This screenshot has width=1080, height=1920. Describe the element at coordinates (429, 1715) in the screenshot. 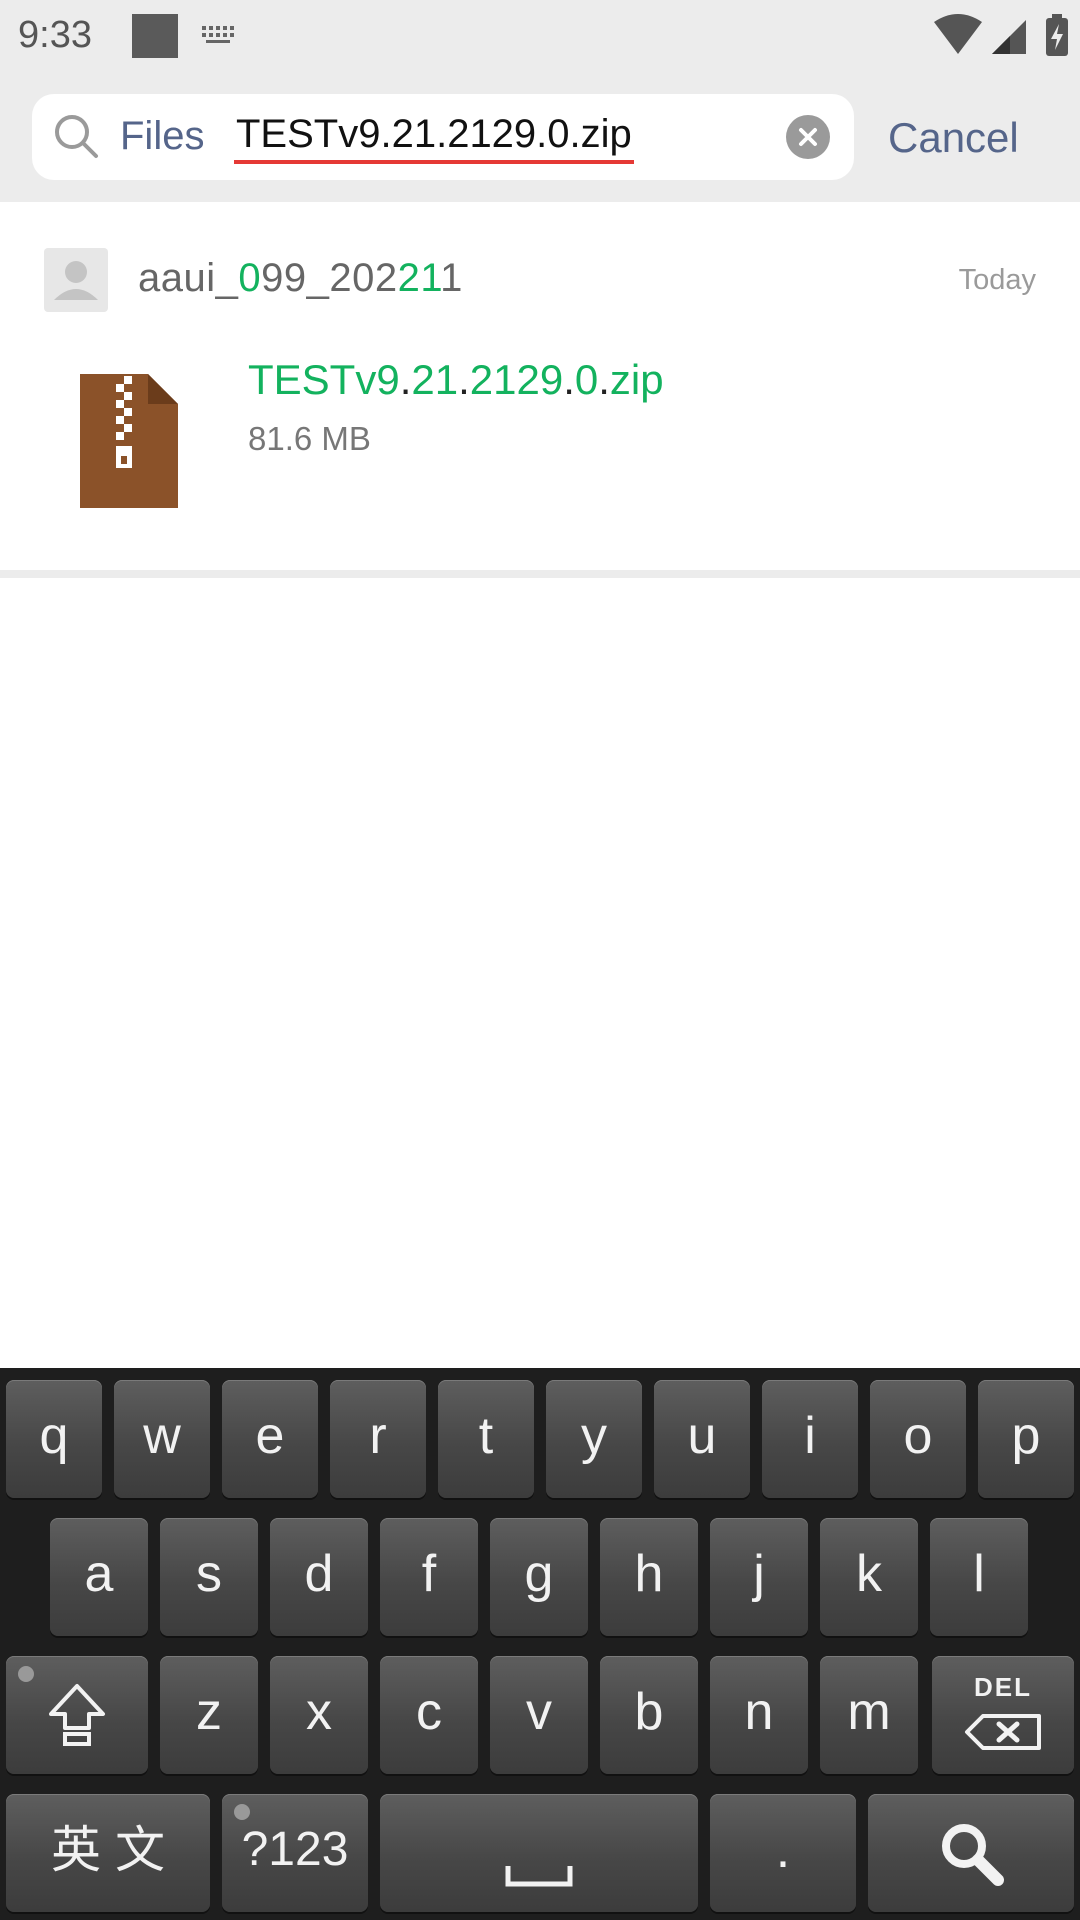

I see `key-c: c` at that location.